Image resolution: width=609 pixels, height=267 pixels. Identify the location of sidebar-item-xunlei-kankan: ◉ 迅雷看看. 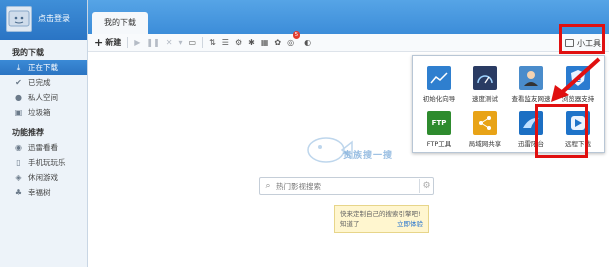
(43, 147).